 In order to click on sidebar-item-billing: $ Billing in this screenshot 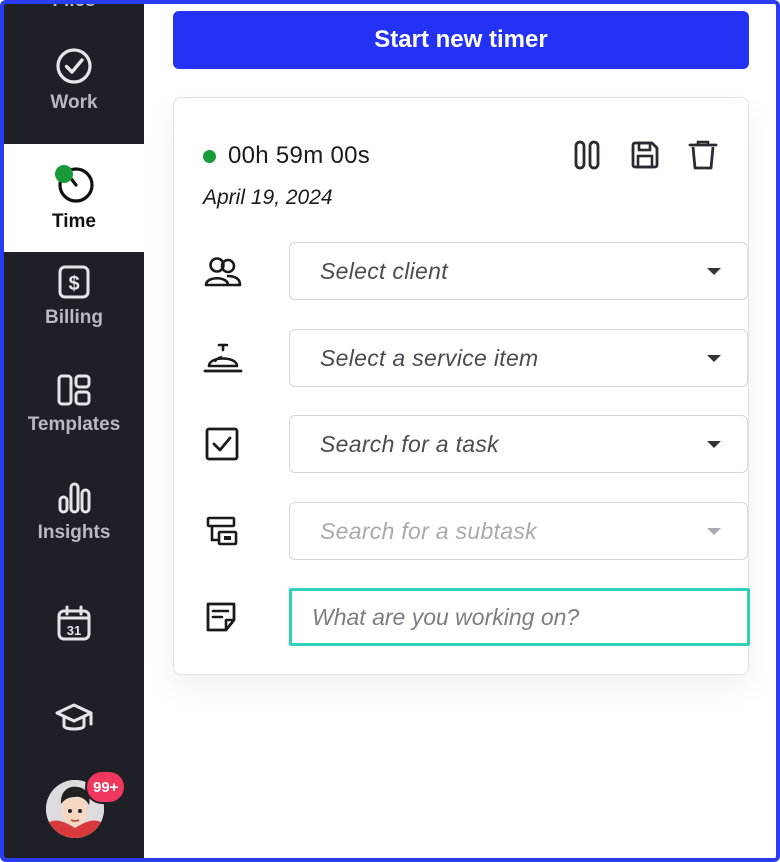, I will do `click(74, 296)`.